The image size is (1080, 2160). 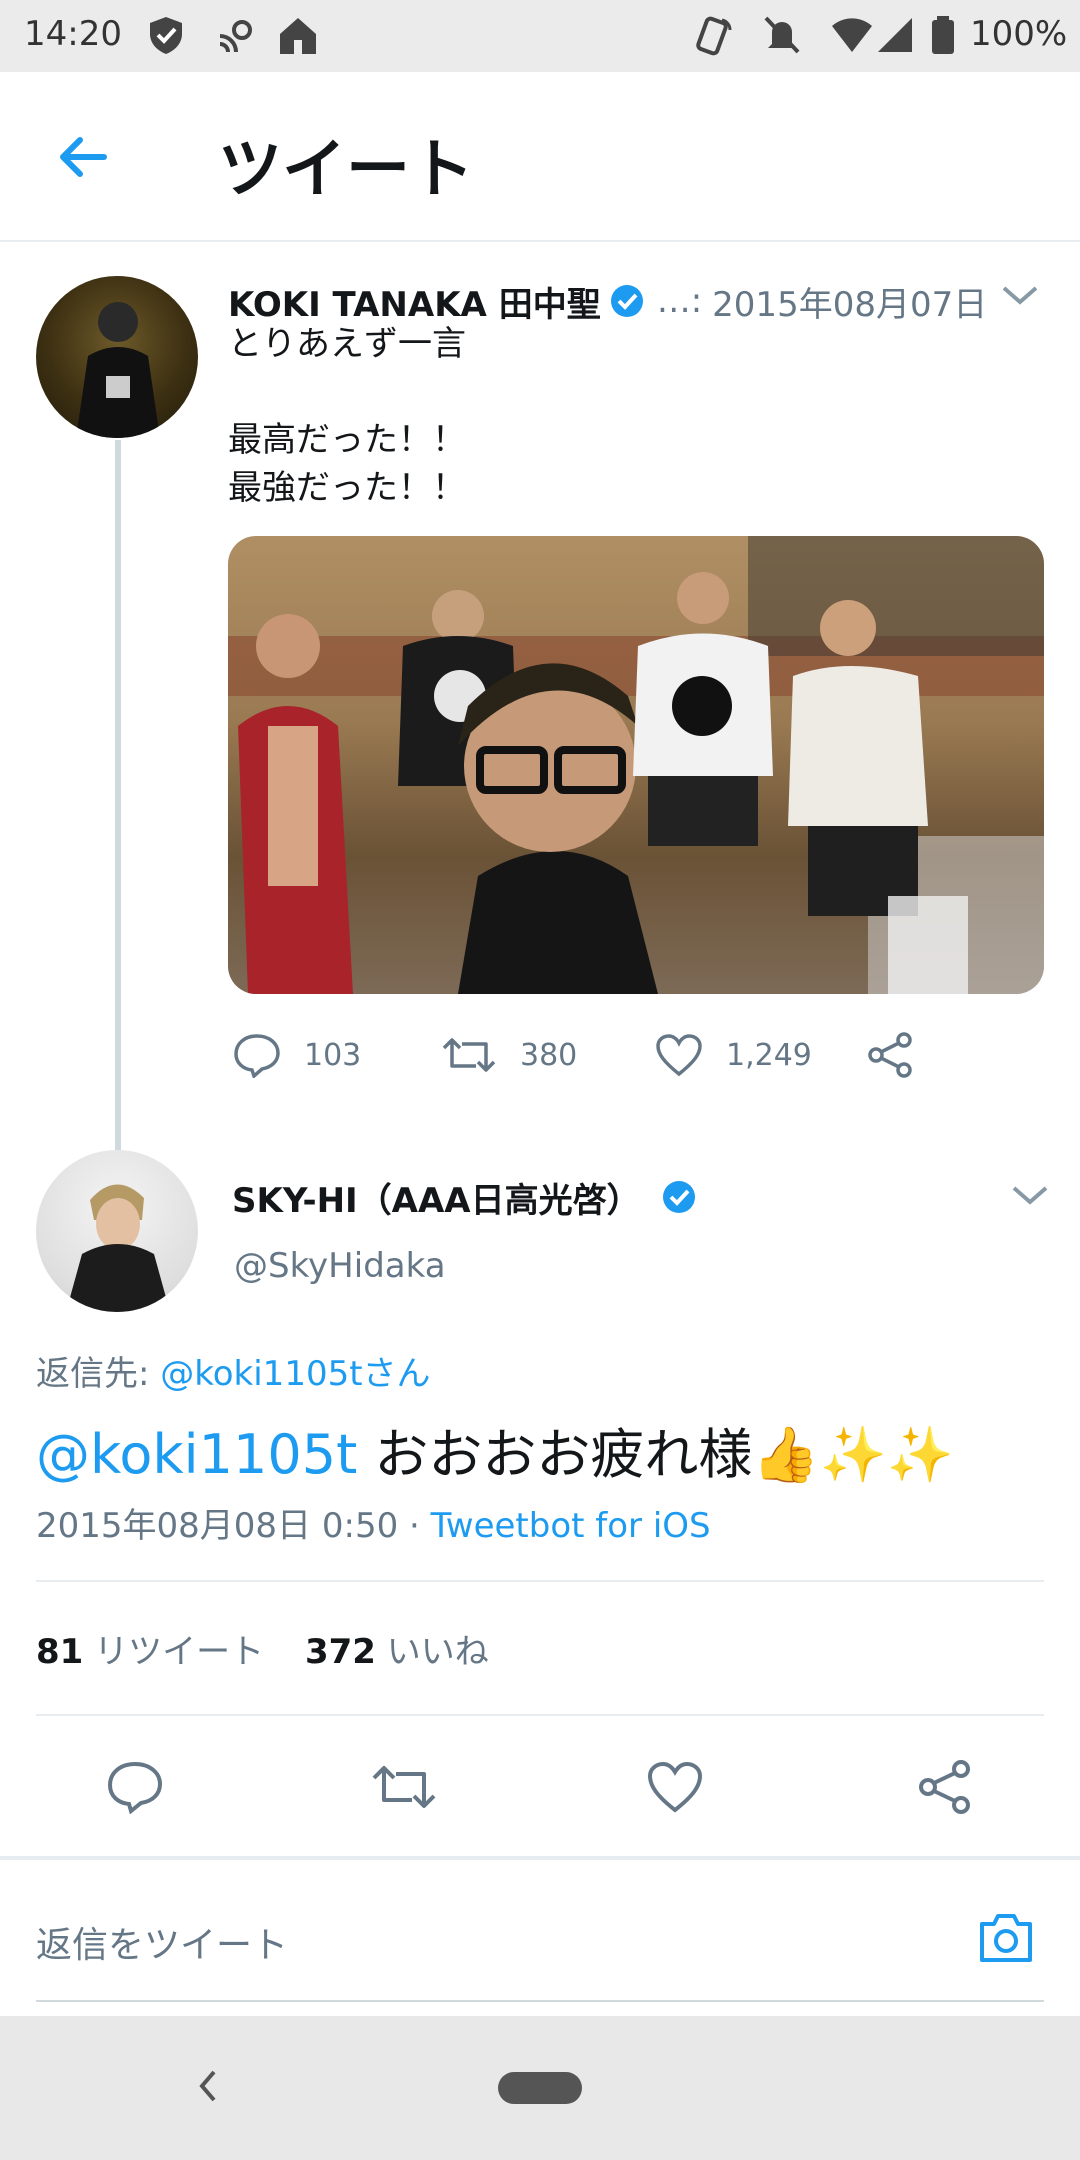 I want to click on cast-icon, so click(x=235, y=36).